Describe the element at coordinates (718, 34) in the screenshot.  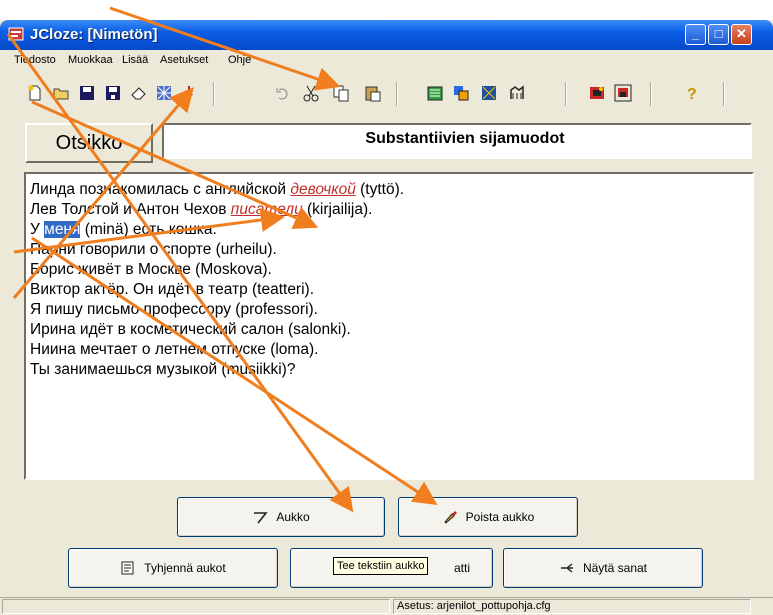
I see `maximize-button: □` at that location.